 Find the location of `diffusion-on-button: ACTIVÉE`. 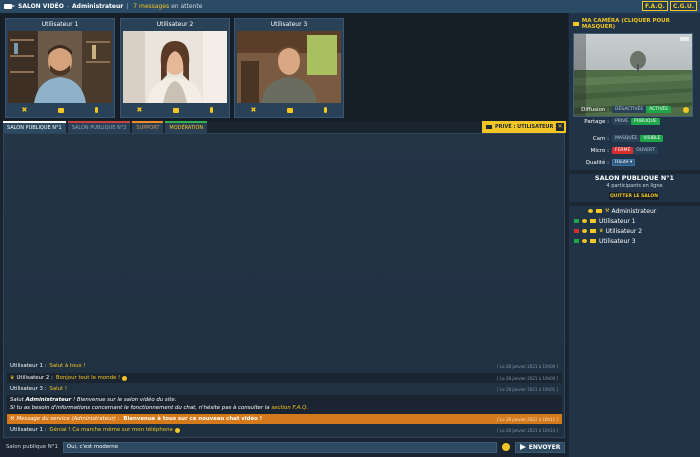

diffusion-on-button: ACTIVÉE is located at coordinates (659, 109).